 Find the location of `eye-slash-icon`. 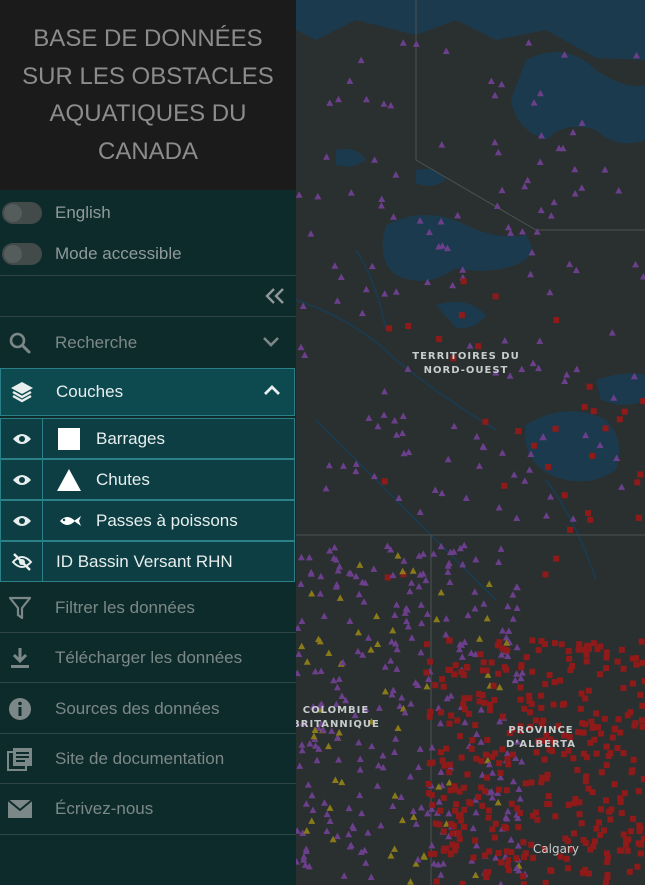

eye-slash-icon is located at coordinates (22, 561).